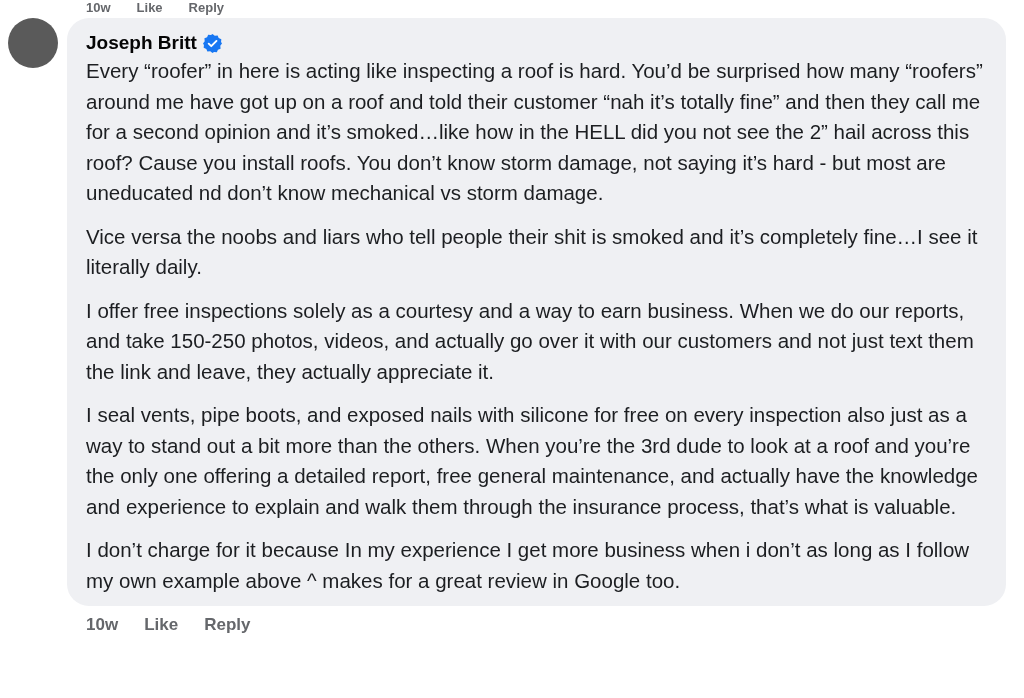 This screenshot has width=1024, height=698. What do you see at coordinates (33, 43) in the screenshot?
I see `avatar` at bounding box center [33, 43].